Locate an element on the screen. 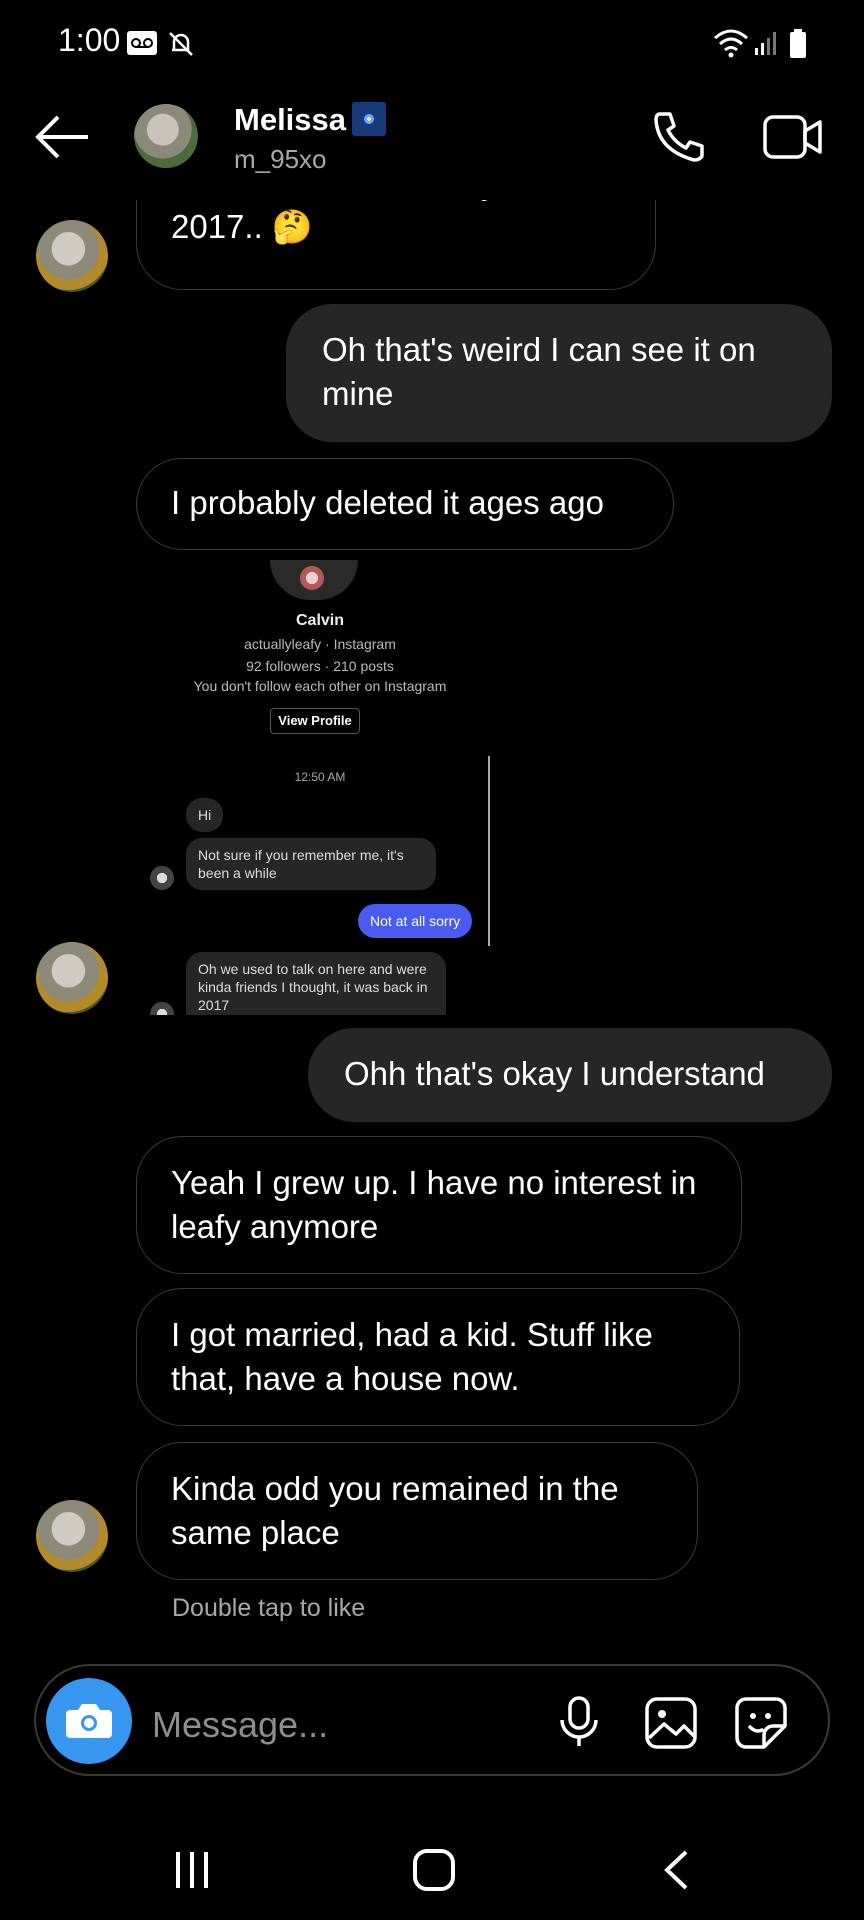 The image size is (864, 1920). contact-avatar is located at coordinates (166, 136).